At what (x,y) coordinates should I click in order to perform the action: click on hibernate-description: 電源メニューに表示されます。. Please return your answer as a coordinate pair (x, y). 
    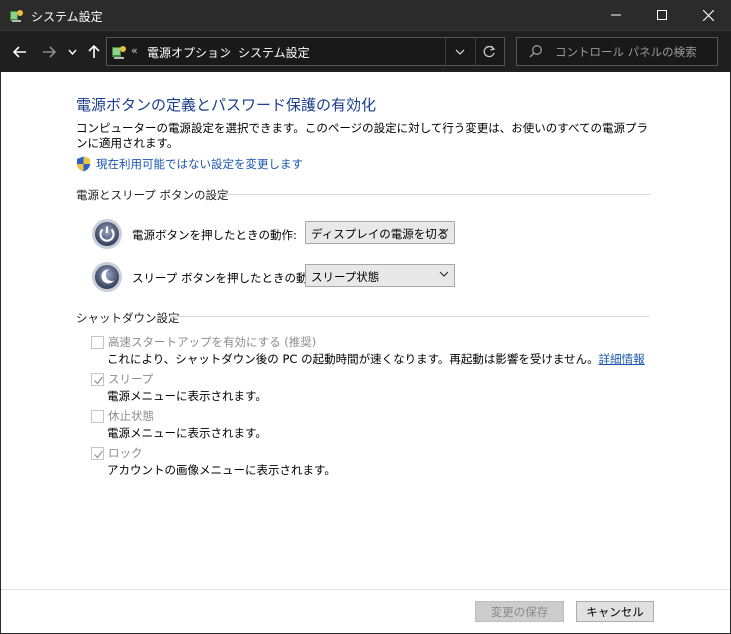
    Looking at the image, I should click on (187, 433).